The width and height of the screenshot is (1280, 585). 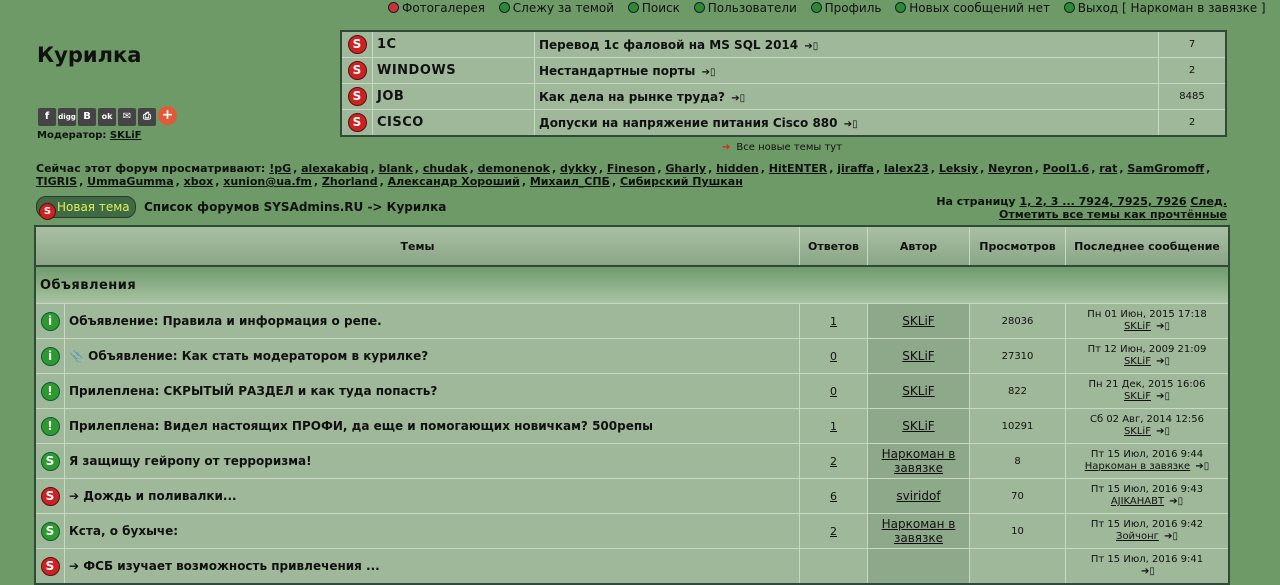 What do you see at coordinates (845, 8) in the screenshot?
I see `nav-profile: Профиль` at bounding box center [845, 8].